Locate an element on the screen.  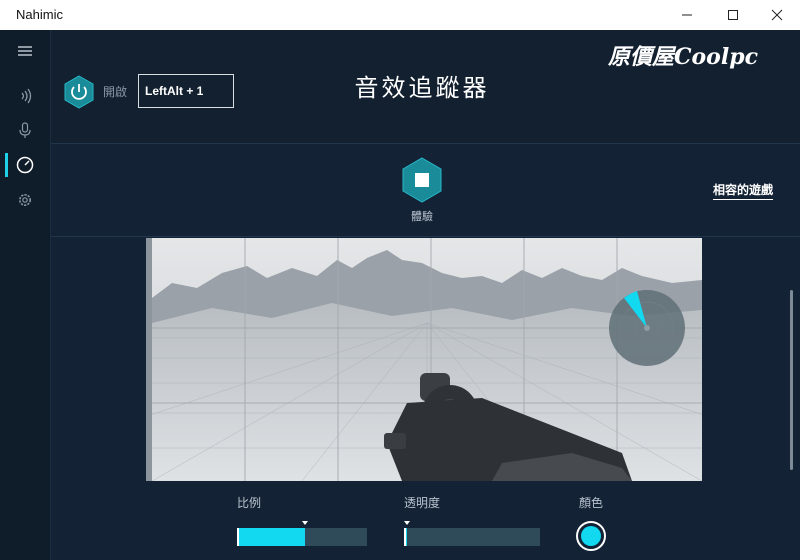
menu-icon is located at coordinates (25, 51).